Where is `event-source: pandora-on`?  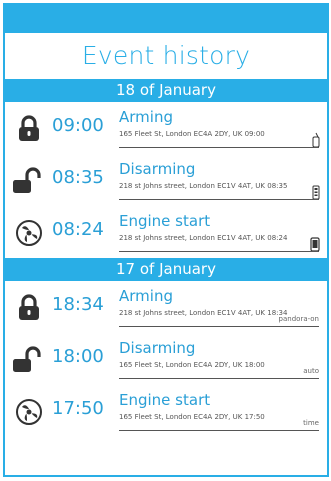
event-source: pandora-on is located at coordinates (298, 319).